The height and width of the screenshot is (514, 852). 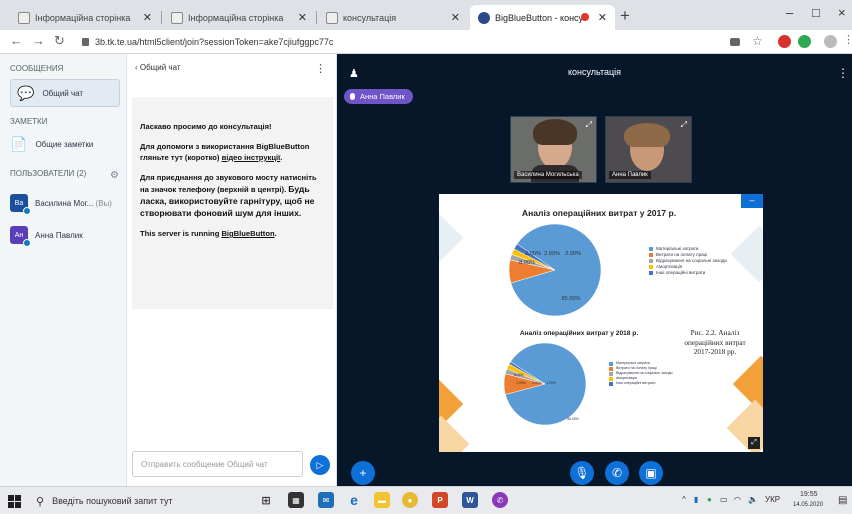 I want to click on clock-date: 14.05.2020, so click(x=808, y=505).